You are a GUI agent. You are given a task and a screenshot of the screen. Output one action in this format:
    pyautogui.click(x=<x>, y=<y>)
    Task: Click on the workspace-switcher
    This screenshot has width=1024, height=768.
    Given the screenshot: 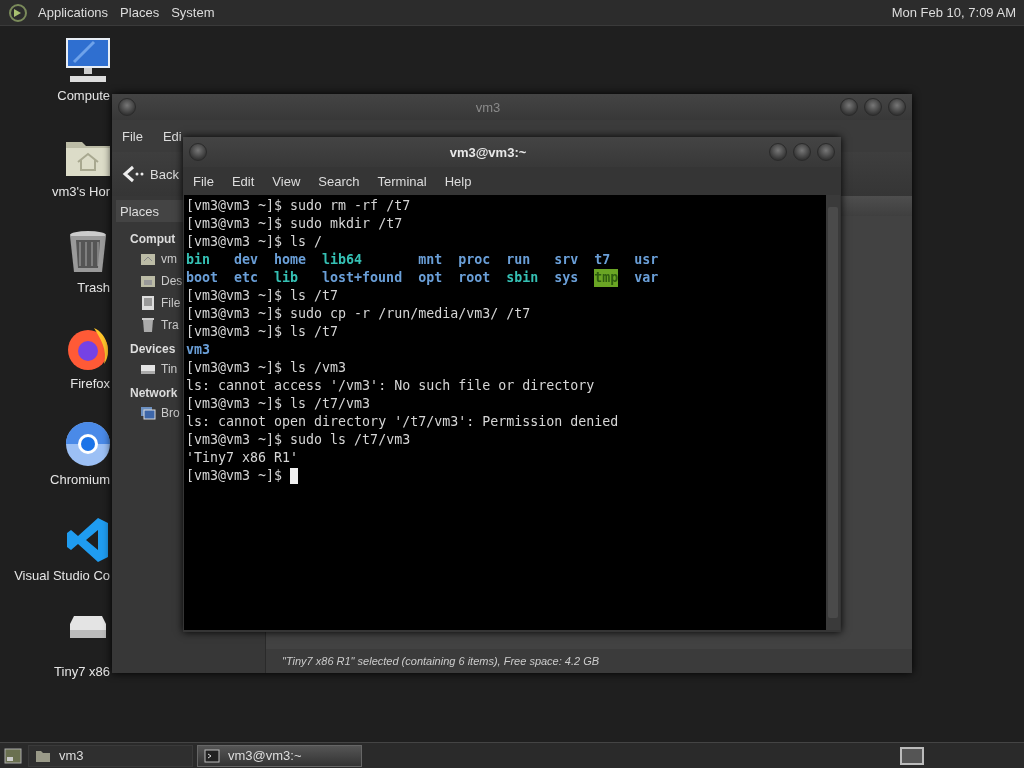 What is the action you would take?
    pyautogui.click(x=912, y=755)
    